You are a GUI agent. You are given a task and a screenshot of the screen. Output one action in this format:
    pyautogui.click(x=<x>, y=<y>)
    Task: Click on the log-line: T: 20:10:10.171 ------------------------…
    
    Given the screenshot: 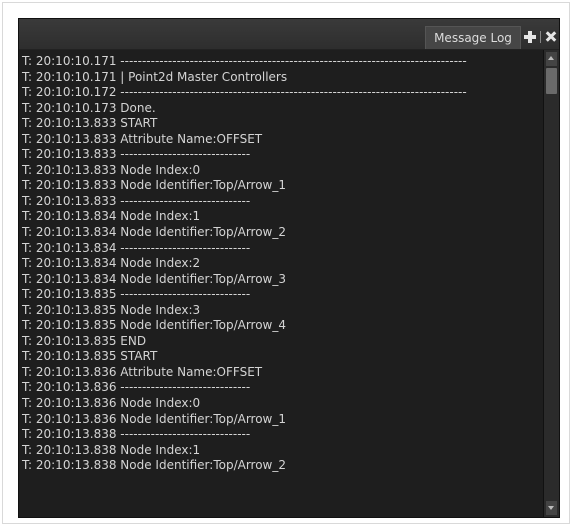 What is the action you would take?
    pyautogui.click(x=244, y=61)
    